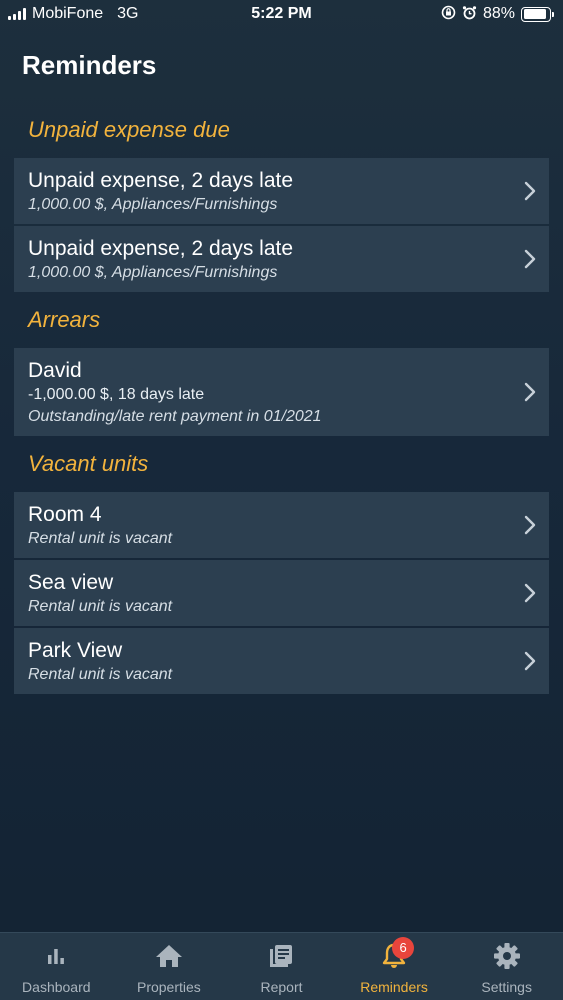 The width and height of the screenshot is (563, 1000). What do you see at coordinates (394, 966) in the screenshot?
I see `tab-reminders: 6 Reminders` at bounding box center [394, 966].